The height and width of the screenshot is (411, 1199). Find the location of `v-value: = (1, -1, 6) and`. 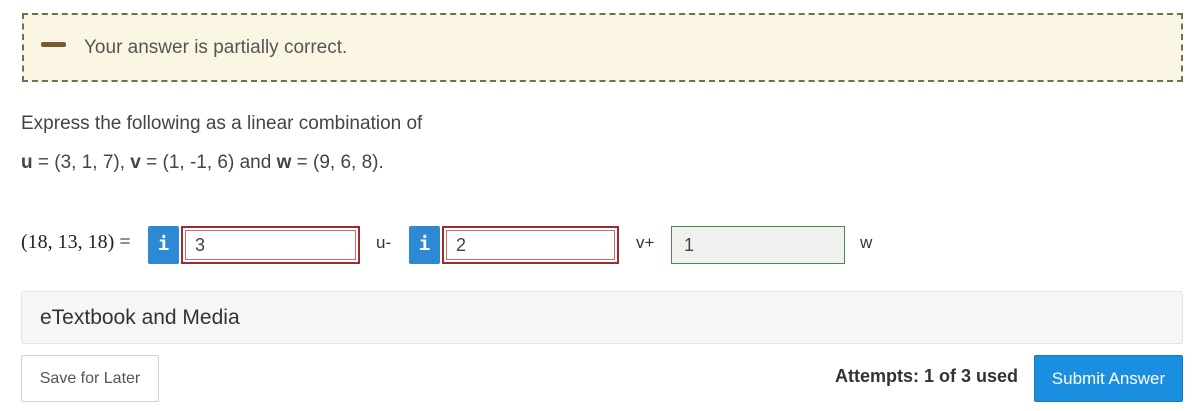

v-value: = (1, -1, 6) and is located at coordinates (208, 162).